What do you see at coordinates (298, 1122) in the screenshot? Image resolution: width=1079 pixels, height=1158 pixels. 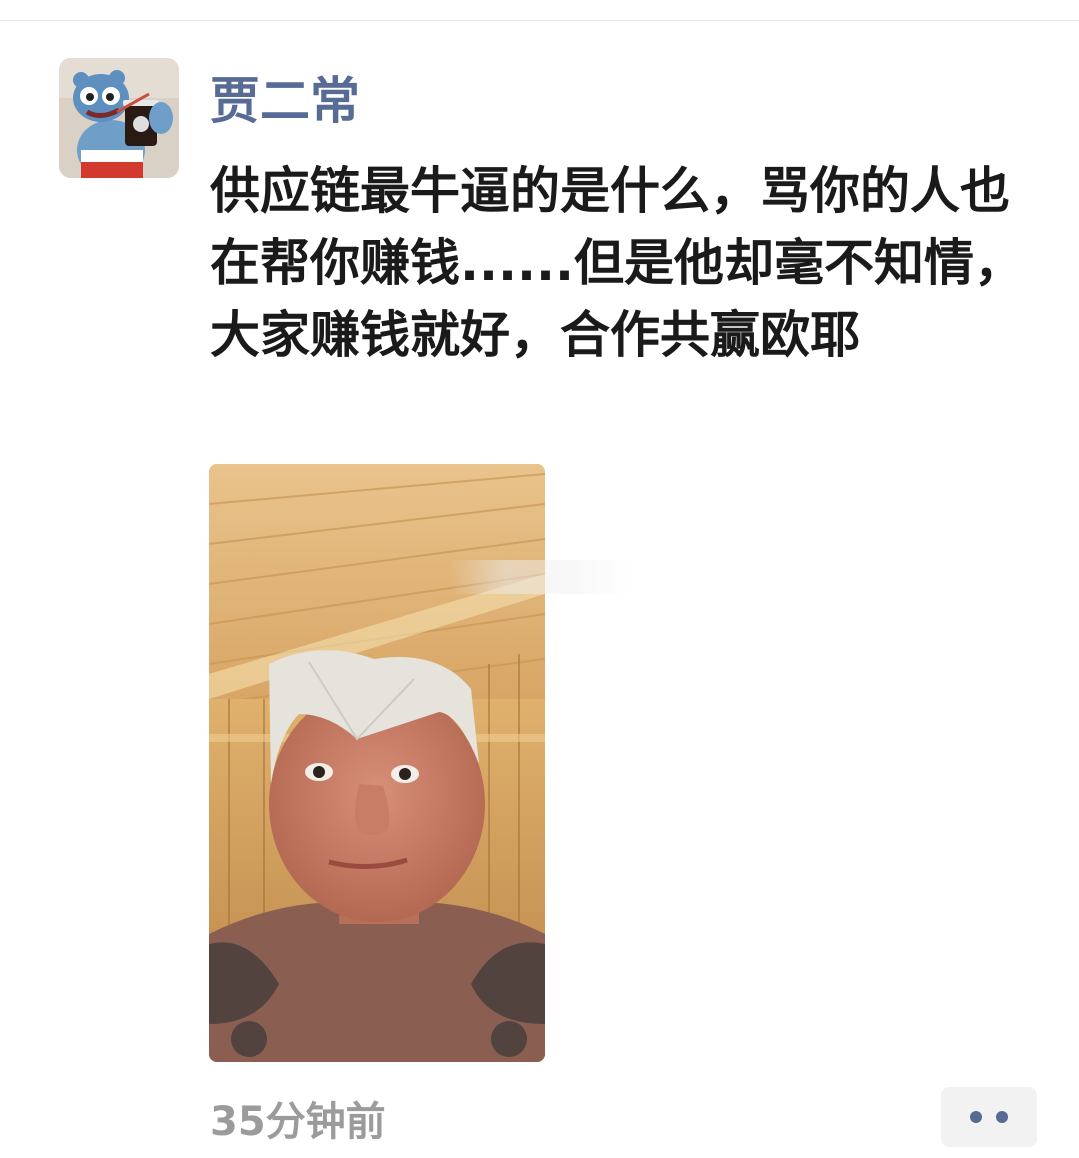 I see `post-timestamp: 35分钟前` at bounding box center [298, 1122].